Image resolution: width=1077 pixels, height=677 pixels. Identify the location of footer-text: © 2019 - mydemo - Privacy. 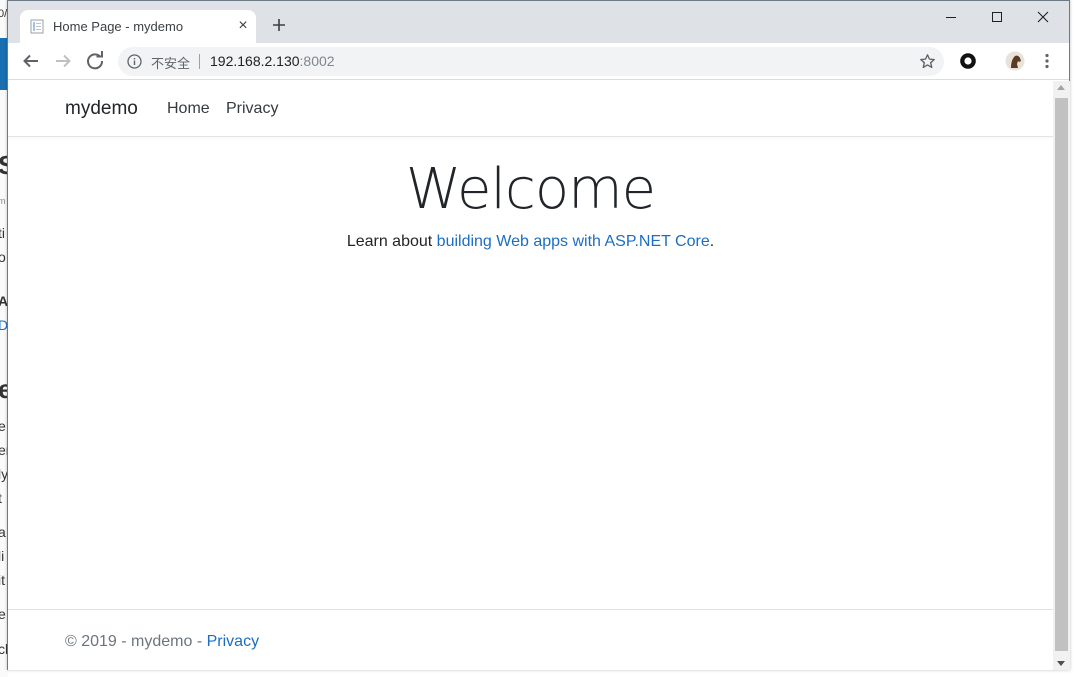
(162, 642).